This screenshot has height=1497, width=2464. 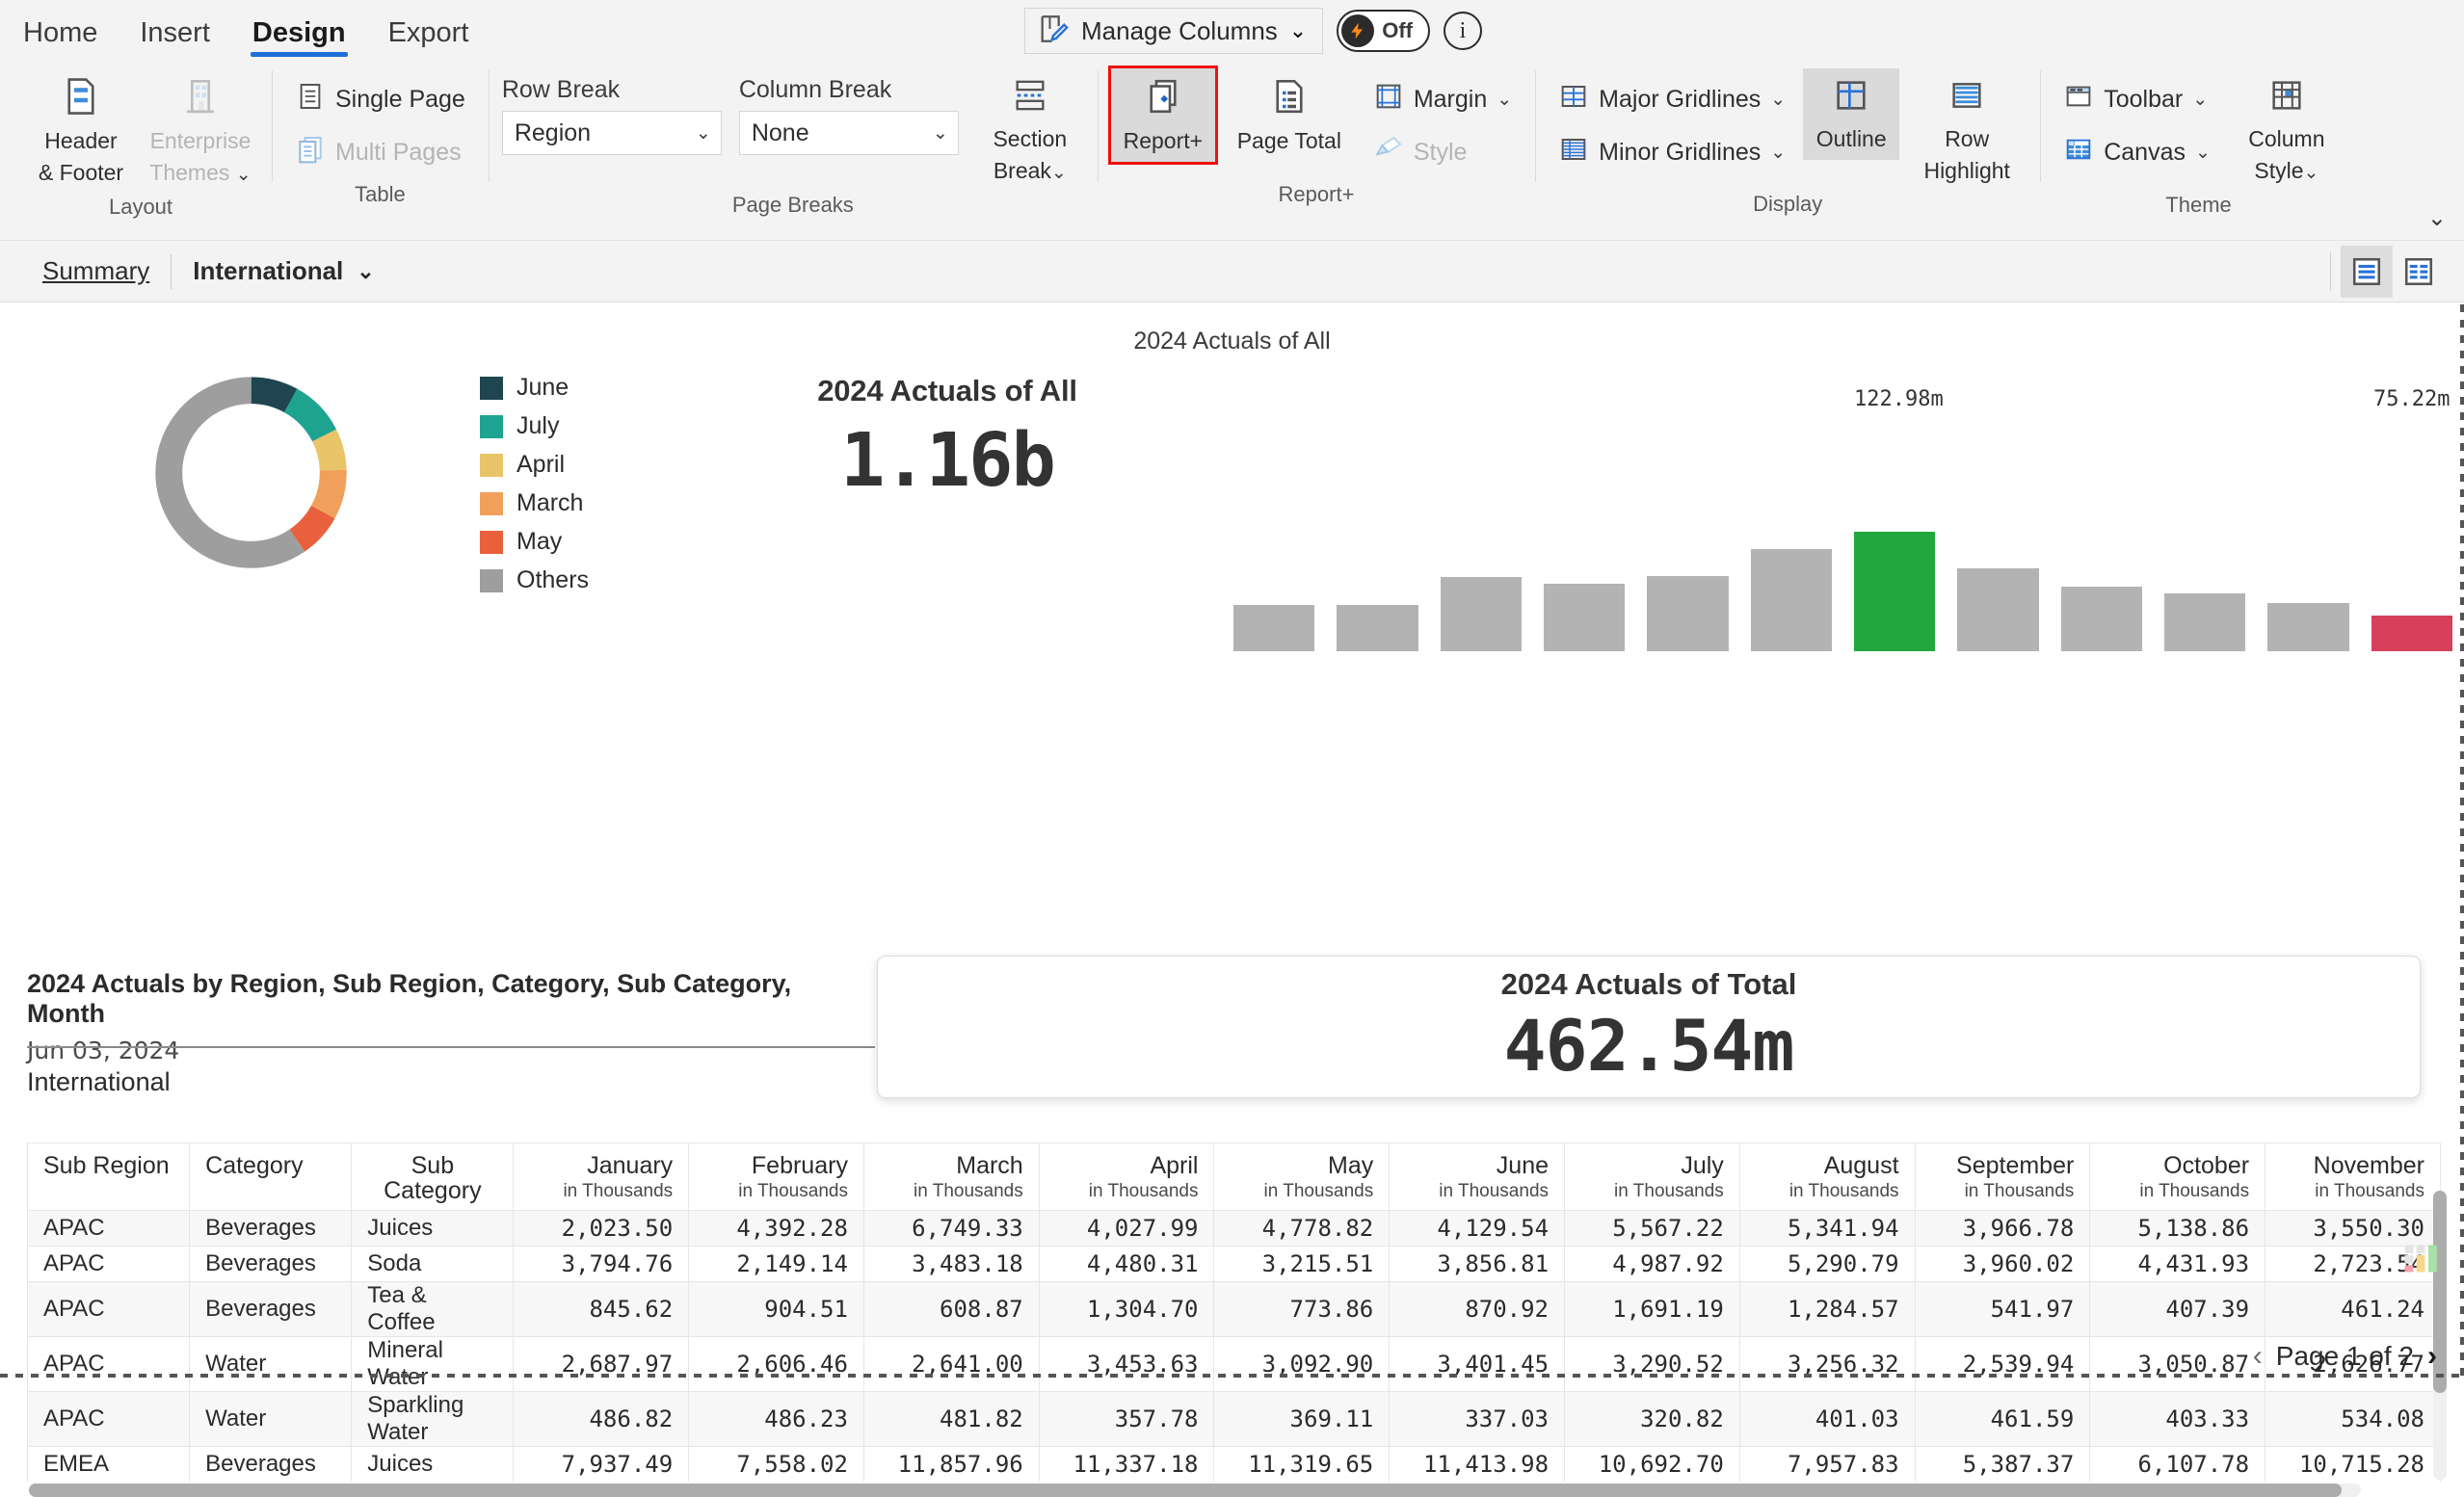 I want to click on cell-value: 773.86, so click(x=1302, y=1308).